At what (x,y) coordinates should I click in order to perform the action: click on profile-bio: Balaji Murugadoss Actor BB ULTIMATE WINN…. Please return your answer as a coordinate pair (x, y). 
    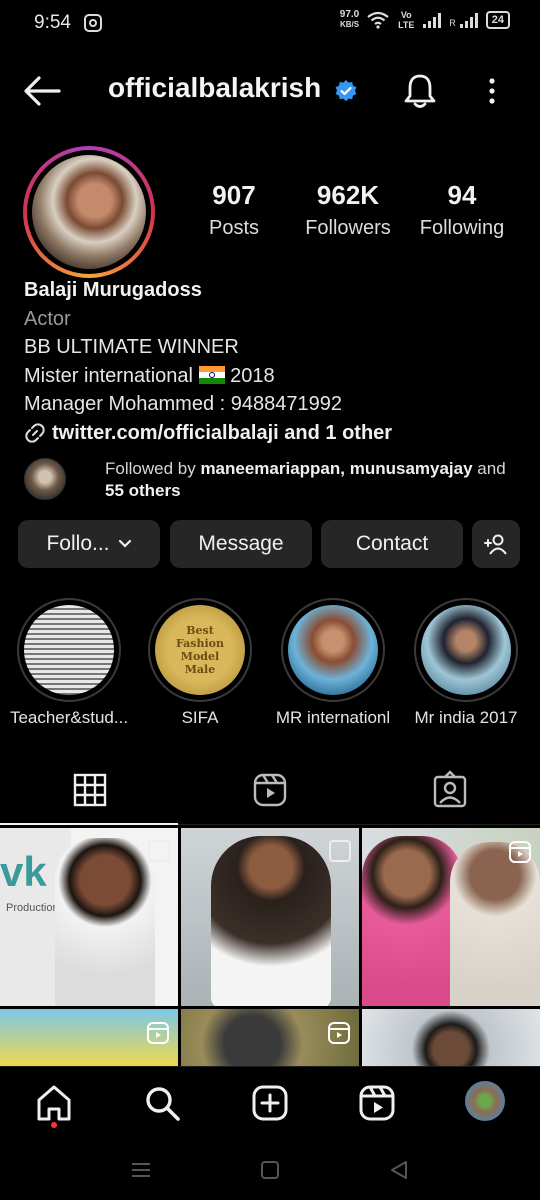
    Looking at the image, I should click on (274, 361).